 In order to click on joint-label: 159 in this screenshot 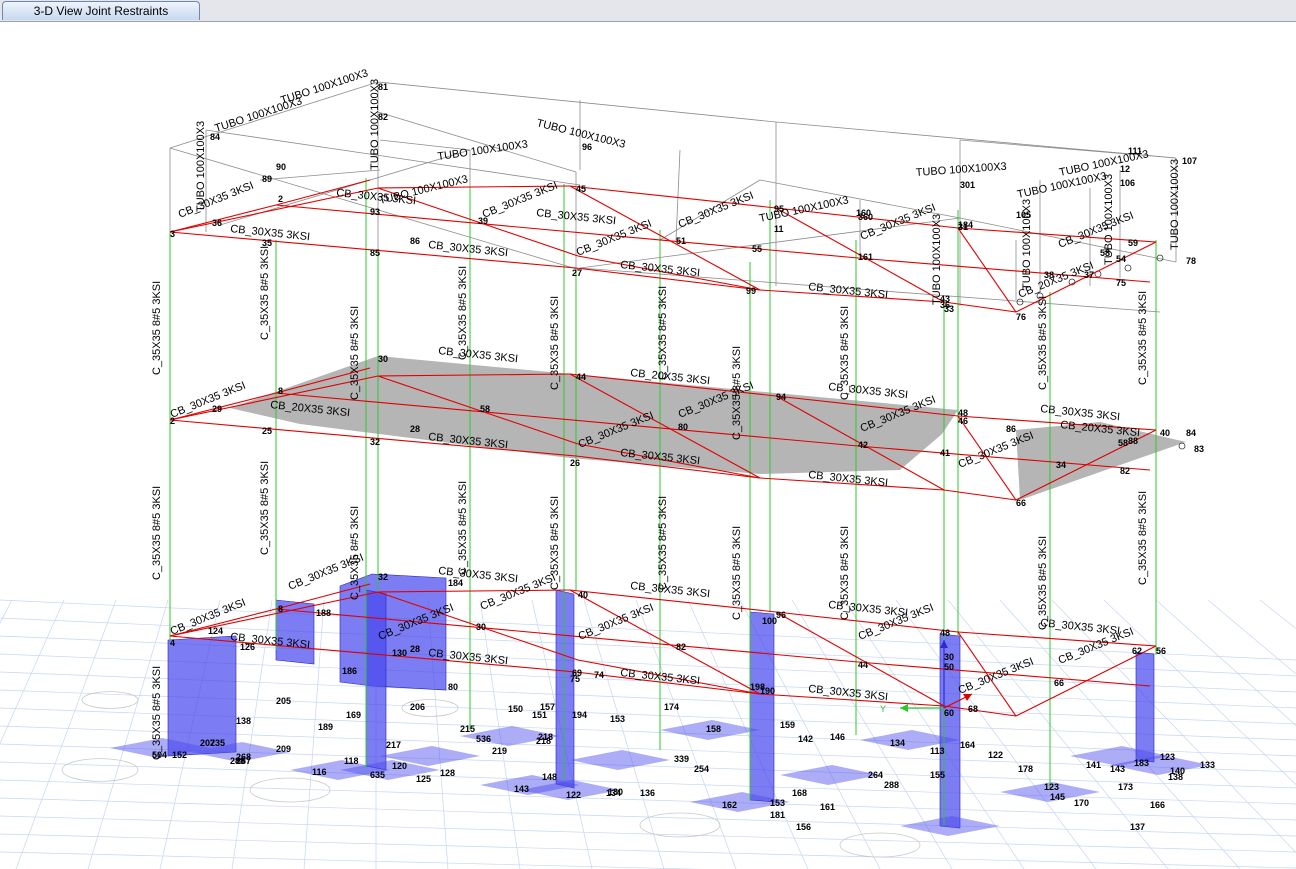, I will do `click(787, 725)`.